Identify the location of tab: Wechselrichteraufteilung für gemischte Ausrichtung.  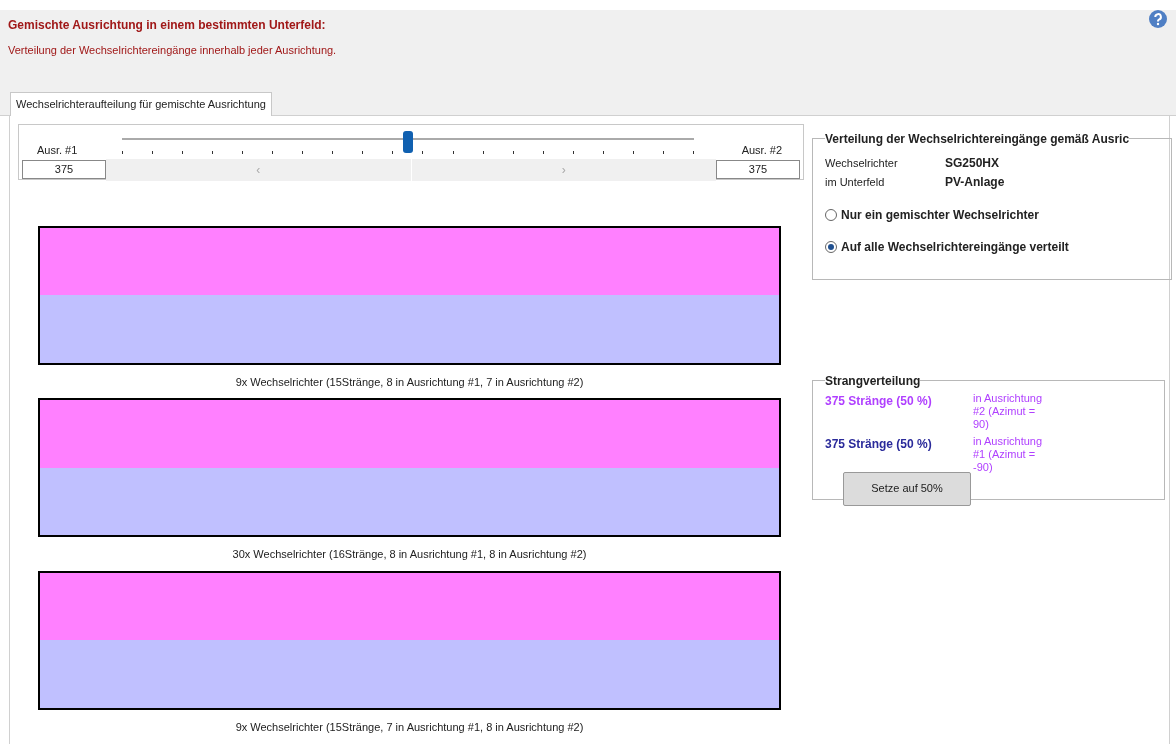
(141, 104).